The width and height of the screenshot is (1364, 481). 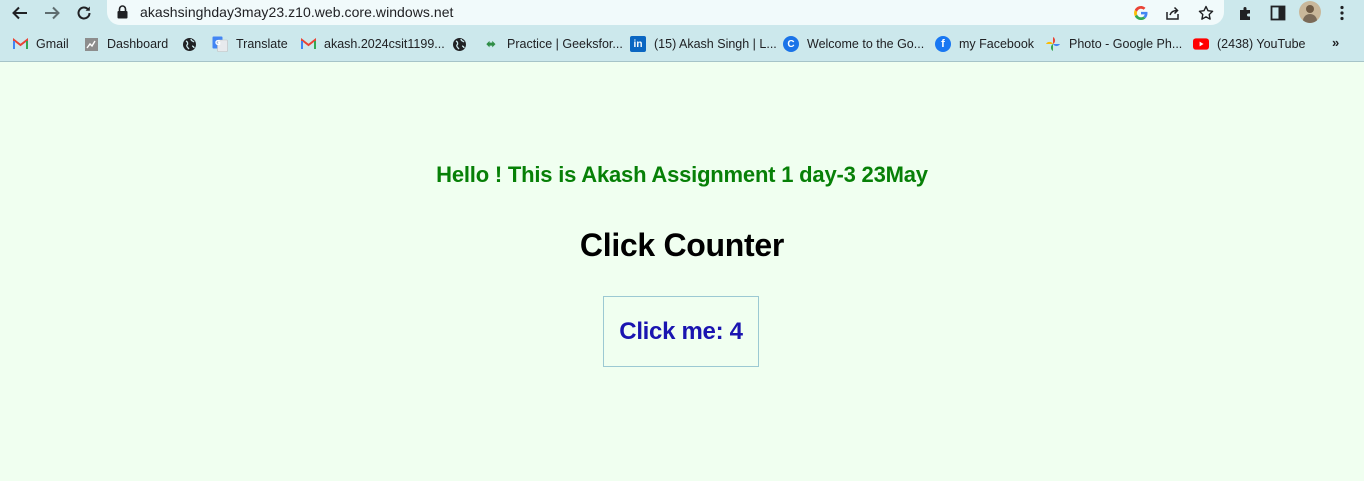 I want to click on bookmark-translate: G Translate, so click(x=250, y=44).